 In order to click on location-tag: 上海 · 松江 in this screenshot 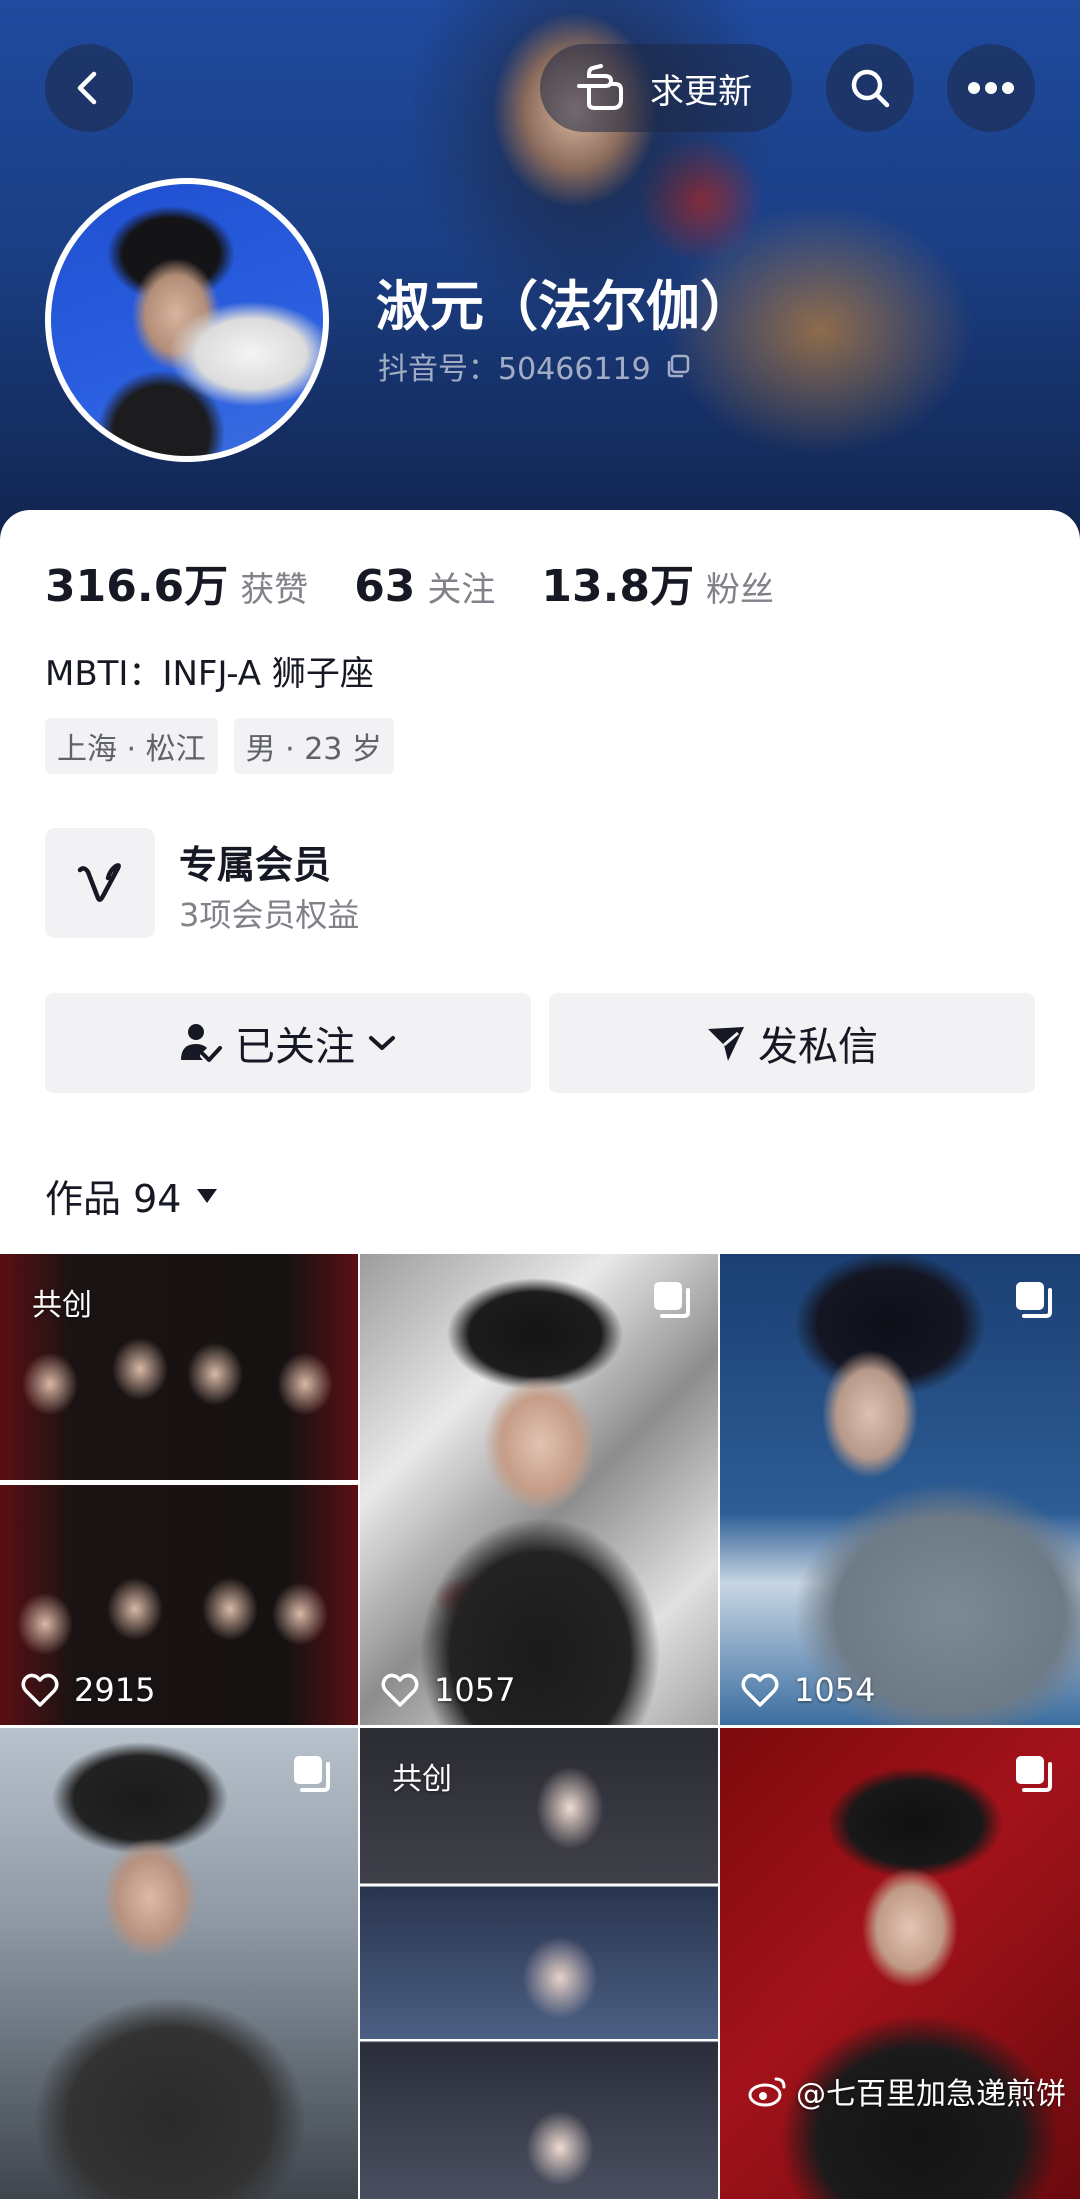, I will do `click(131, 746)`.